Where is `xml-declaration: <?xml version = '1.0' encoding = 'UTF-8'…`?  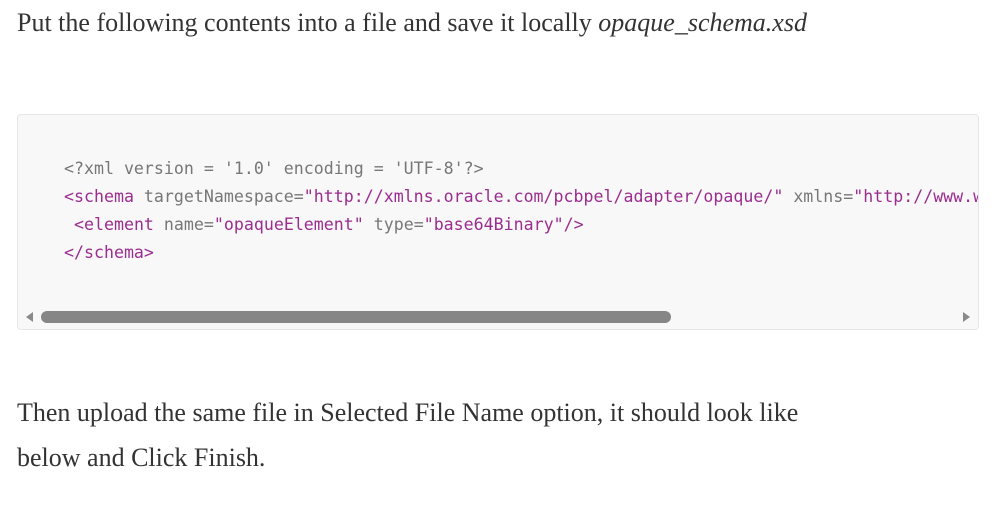
xml-declaration: <?xml version = '1.0' encoding = 'UTF-8'… is located at coordinates (274, 168).